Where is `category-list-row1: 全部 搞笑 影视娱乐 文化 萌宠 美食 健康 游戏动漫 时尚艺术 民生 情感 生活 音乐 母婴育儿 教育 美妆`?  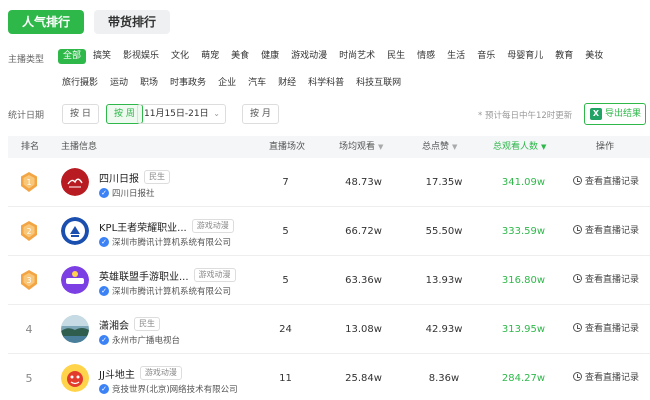
category-list-row1: 全部 搞笑 影视娱乐 文化 萌宠 美食 健康 游戏动漫 时尚艺术 民生 情感 生活 音乐 母婴育儿 教育 美妆 is located at coordinates (334, 56).